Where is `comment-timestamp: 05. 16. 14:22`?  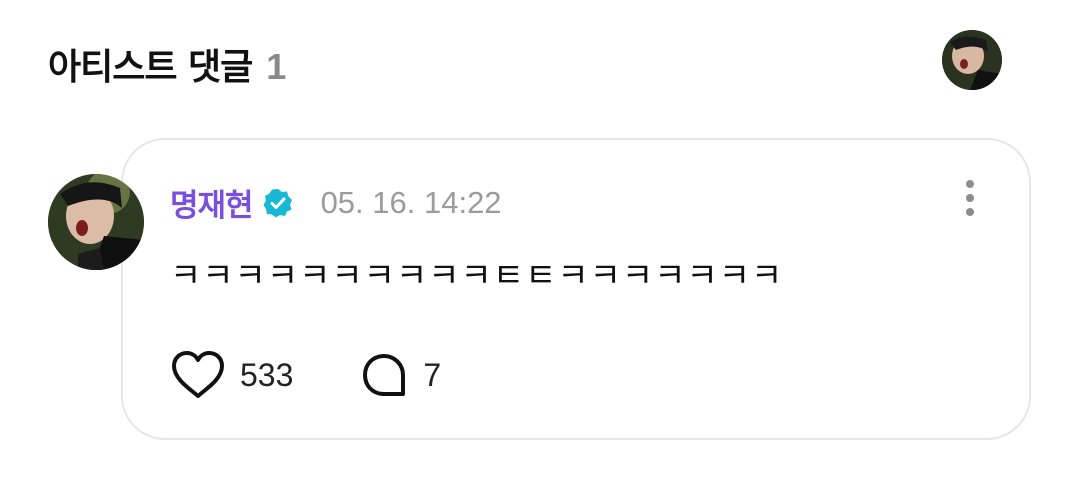 comment-timestamp: 05. 16. 14:22 is located at coordinates (411, 202).